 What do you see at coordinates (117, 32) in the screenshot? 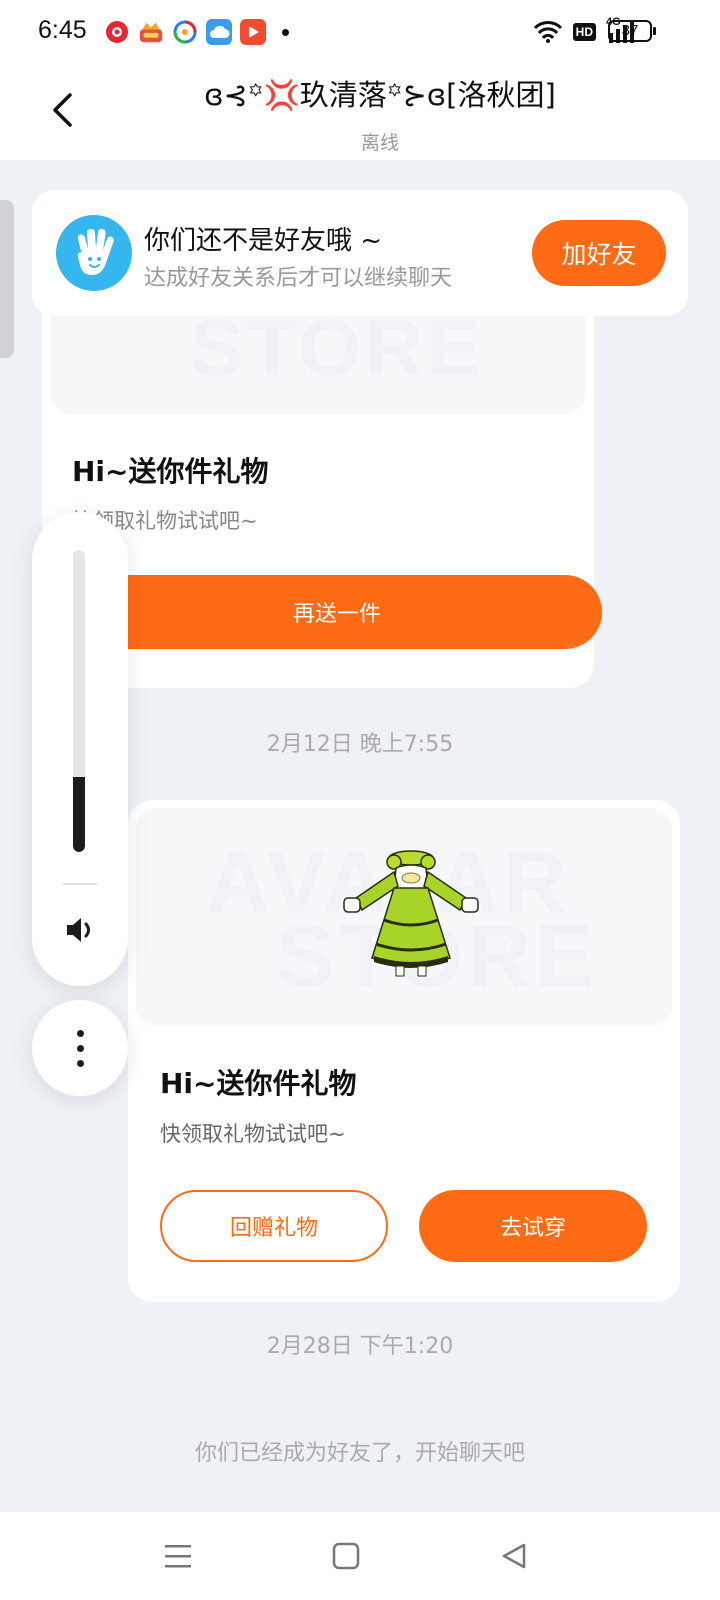
I see `red-record-icon` at bounding box center [117, 32].